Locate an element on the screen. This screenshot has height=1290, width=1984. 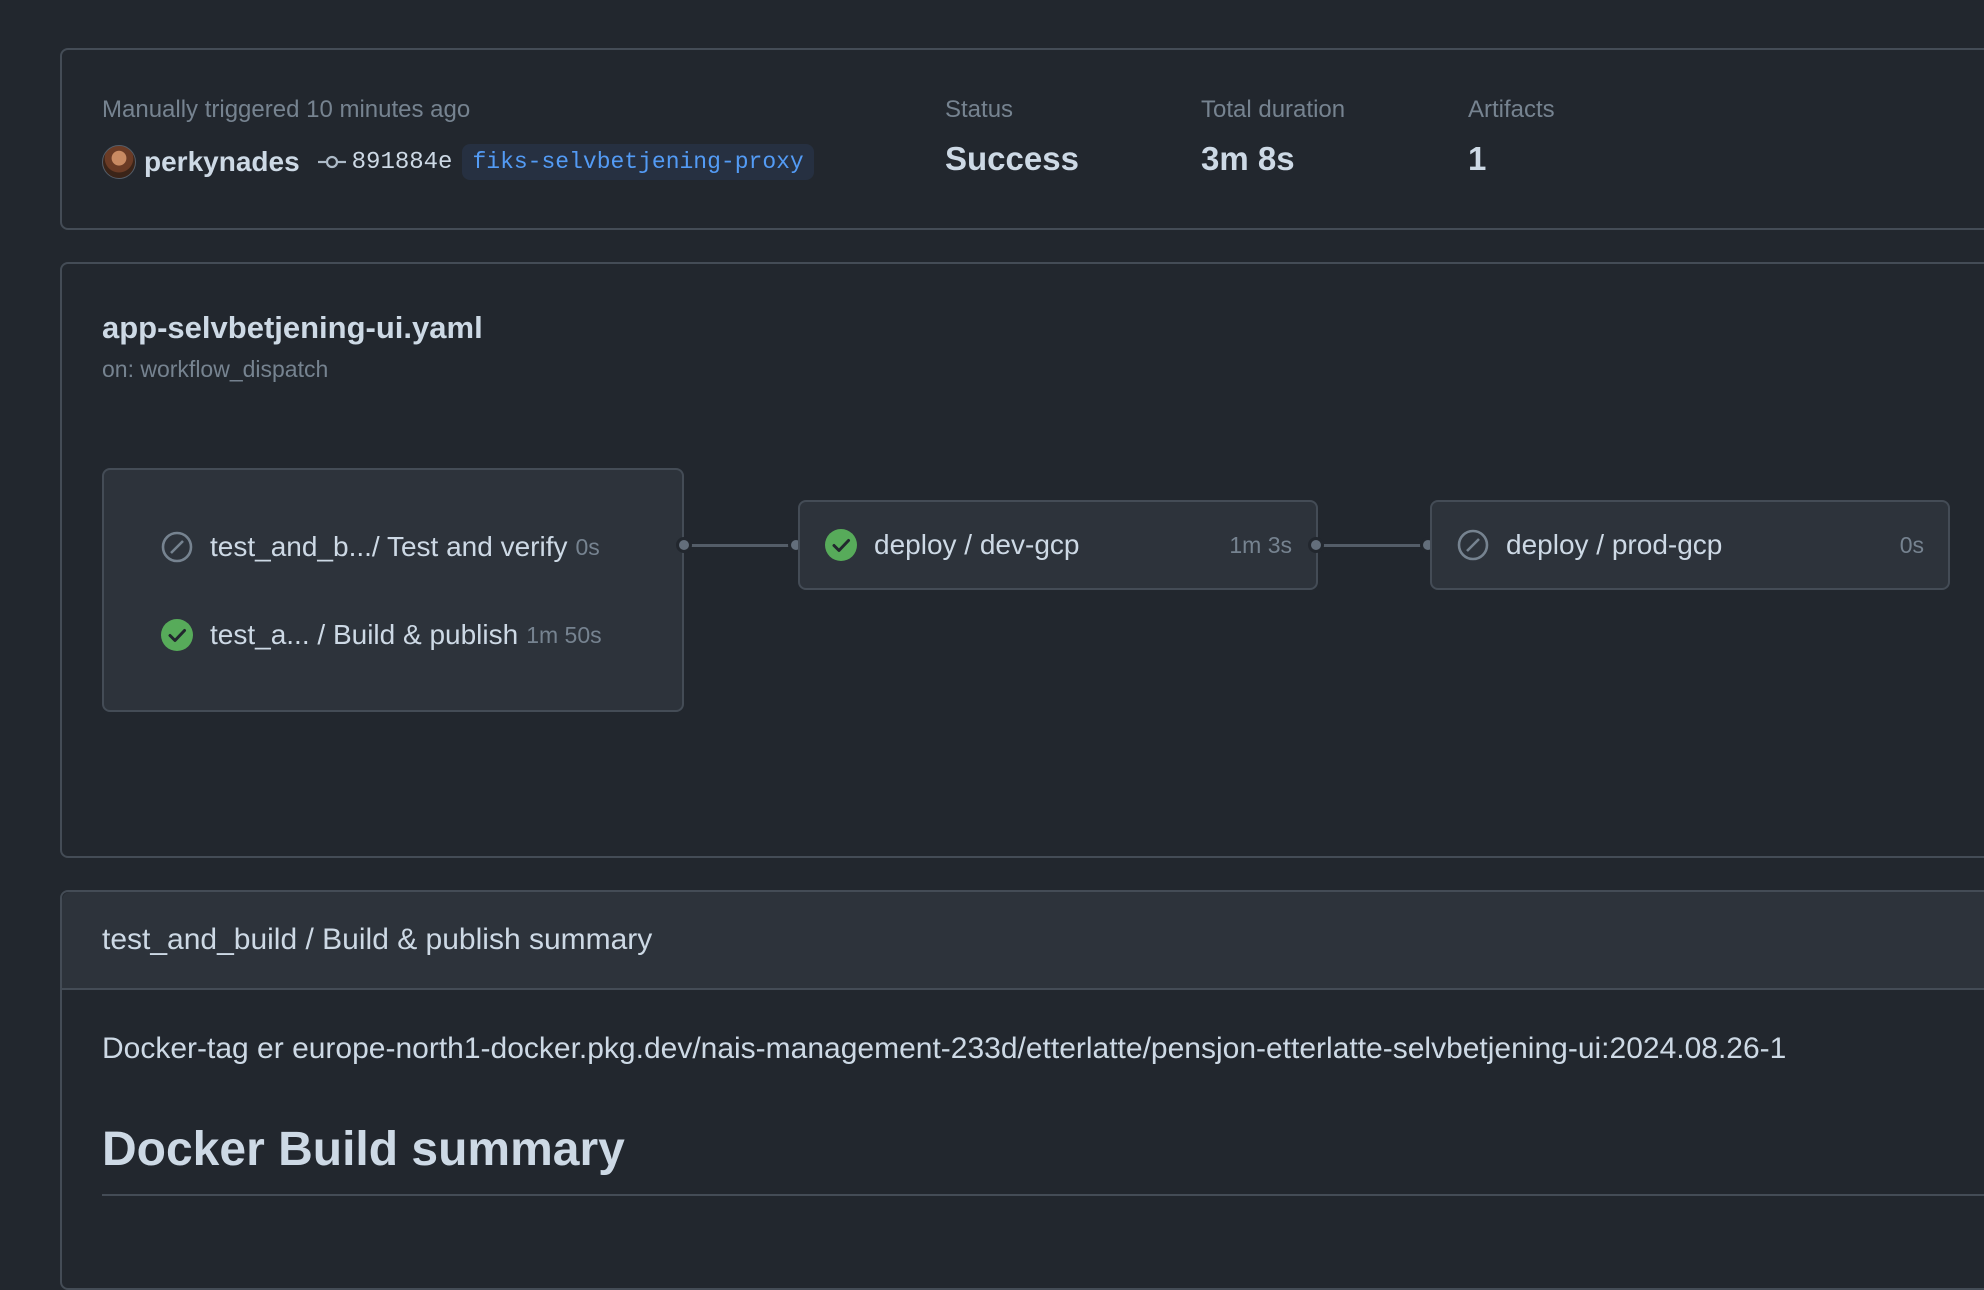
git-commit-icon is located at coordinates (331, 162).